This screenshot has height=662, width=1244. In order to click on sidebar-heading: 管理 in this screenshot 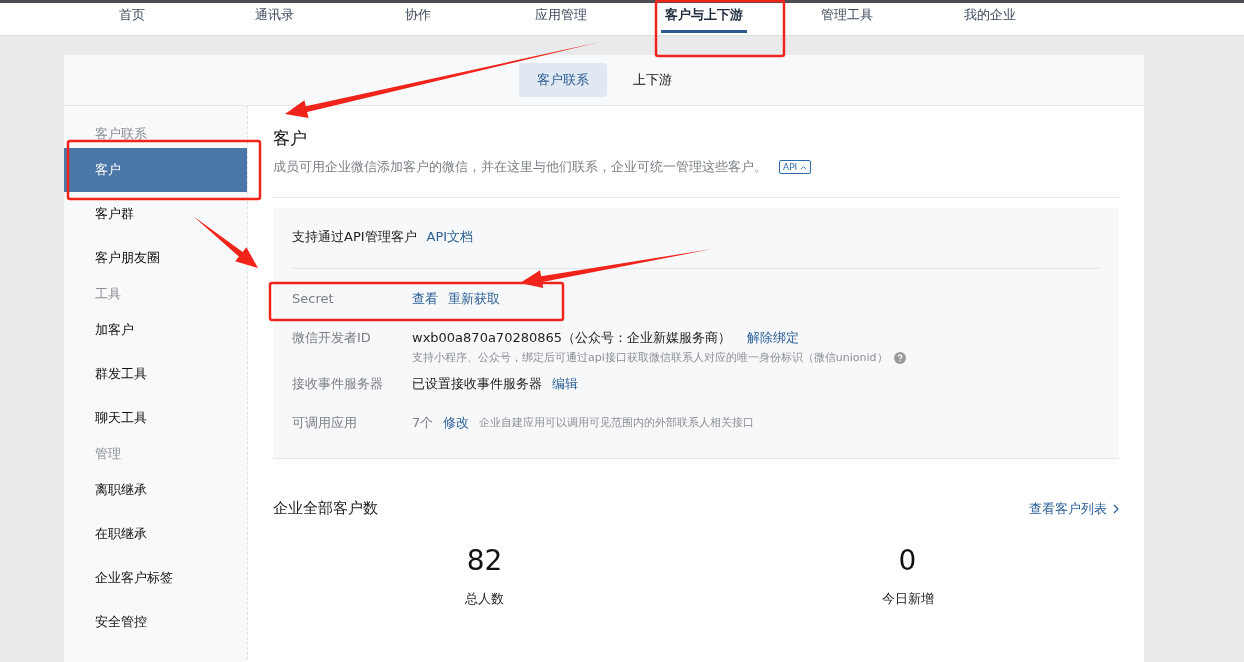, I will do `click(108, 454)`.